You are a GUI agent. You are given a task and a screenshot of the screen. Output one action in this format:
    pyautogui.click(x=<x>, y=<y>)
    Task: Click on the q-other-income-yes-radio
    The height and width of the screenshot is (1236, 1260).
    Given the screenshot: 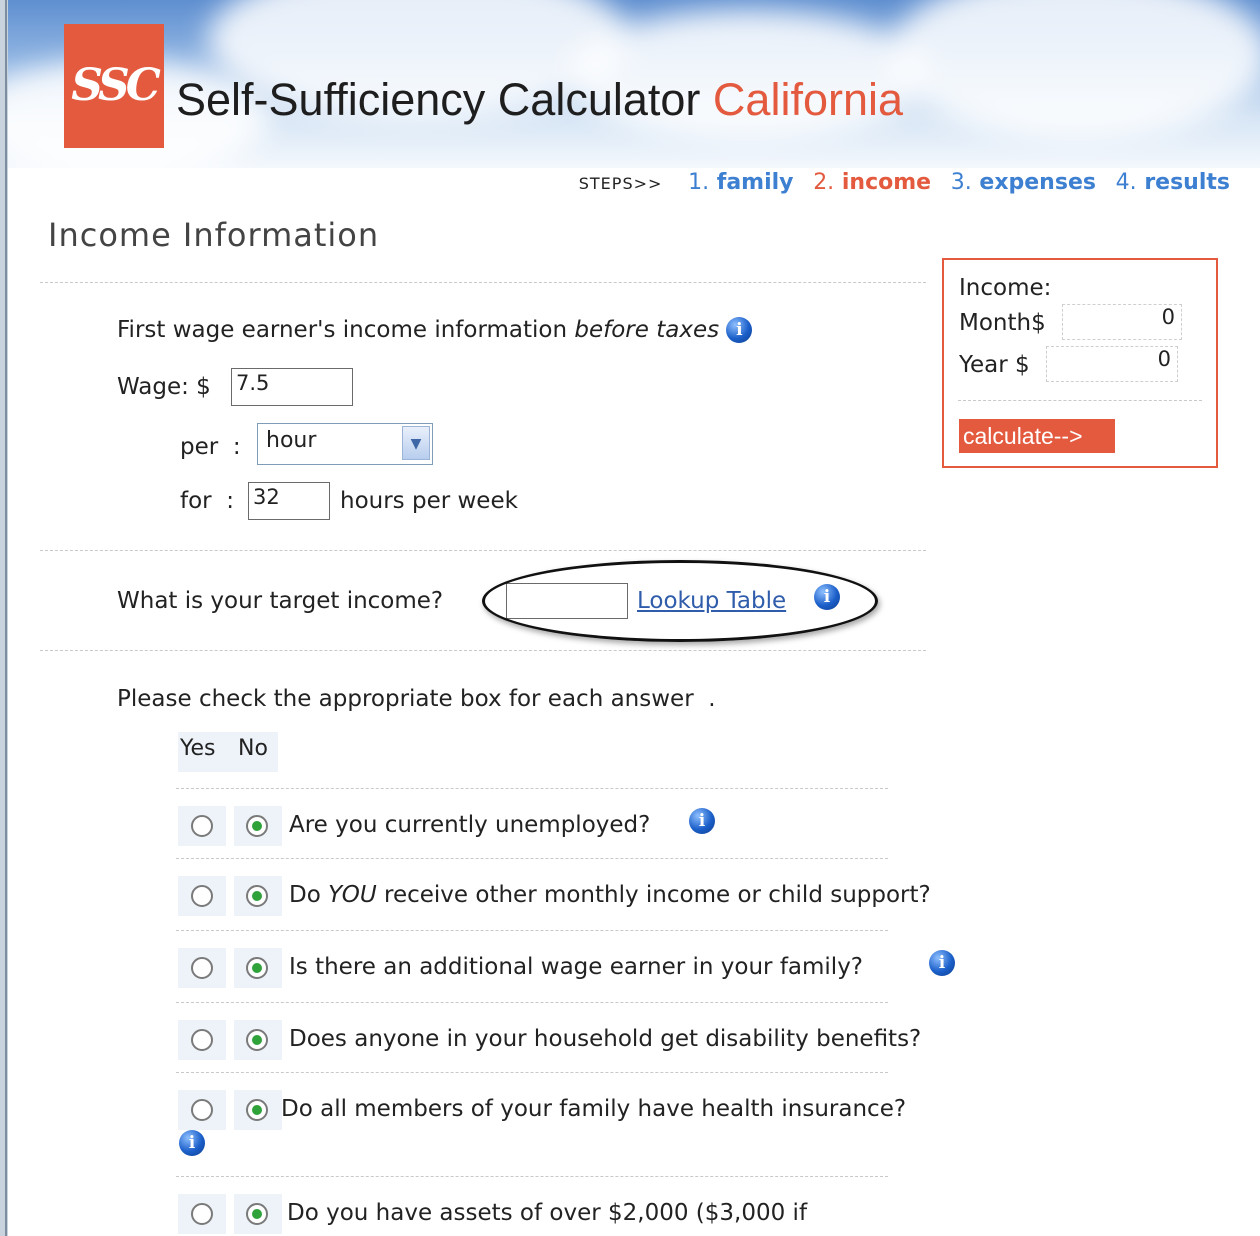 What is the action you would take?
    pyautogui.click(x=202, y=896)
    